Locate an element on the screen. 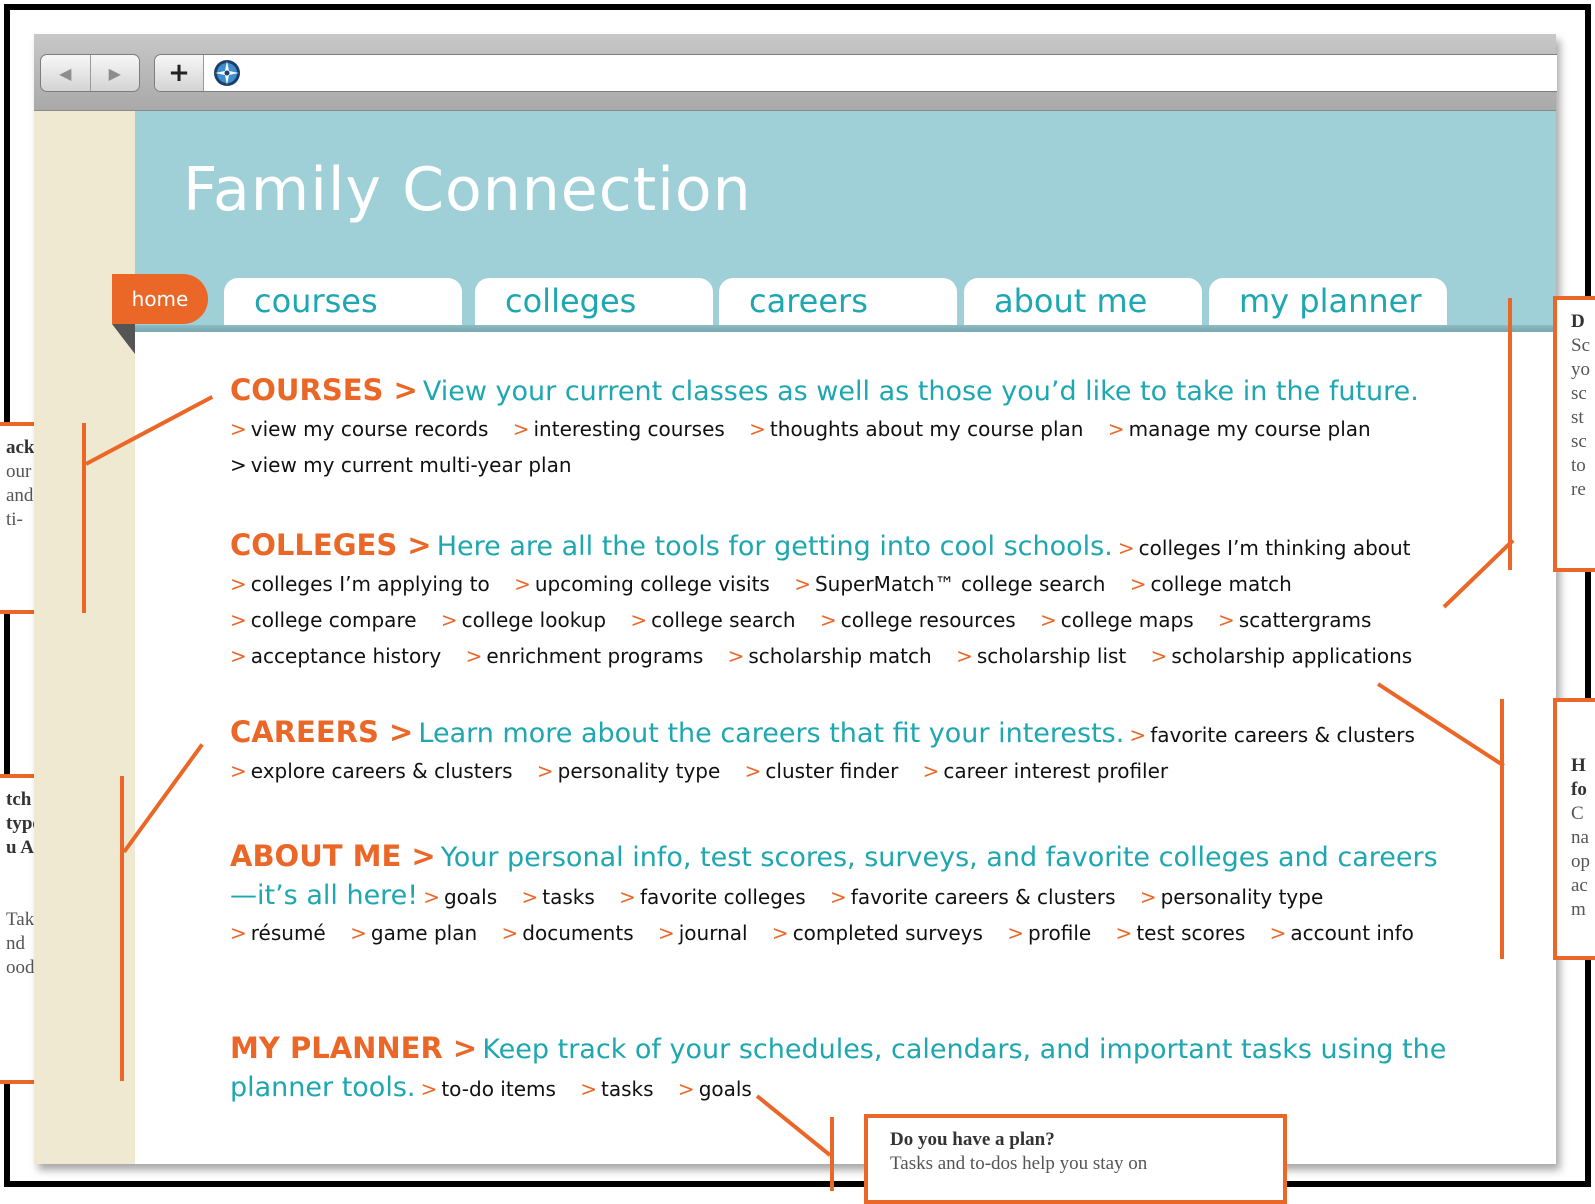  link-resume: > résumé is located at coordinates (278, 933).